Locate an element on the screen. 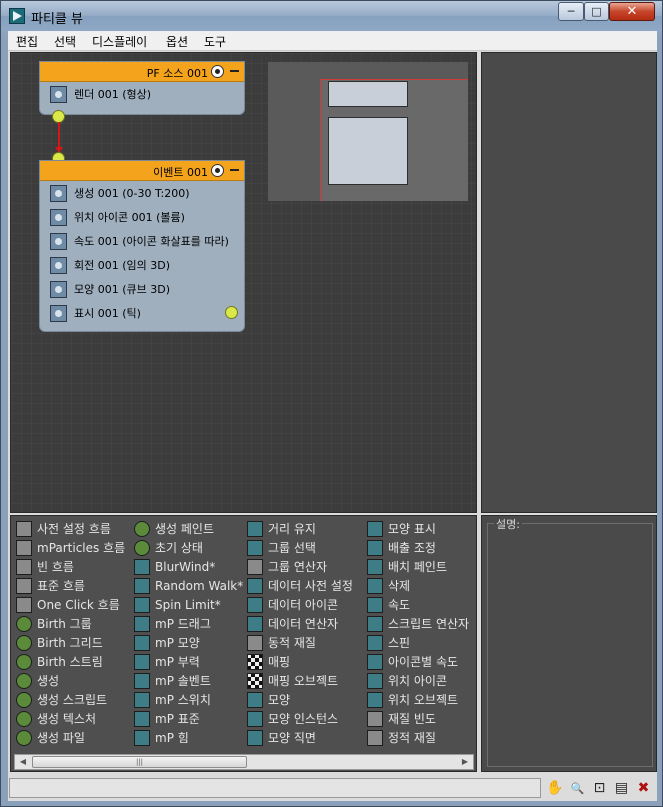  minimize-button: ─ is located at coordinates (571, 11).